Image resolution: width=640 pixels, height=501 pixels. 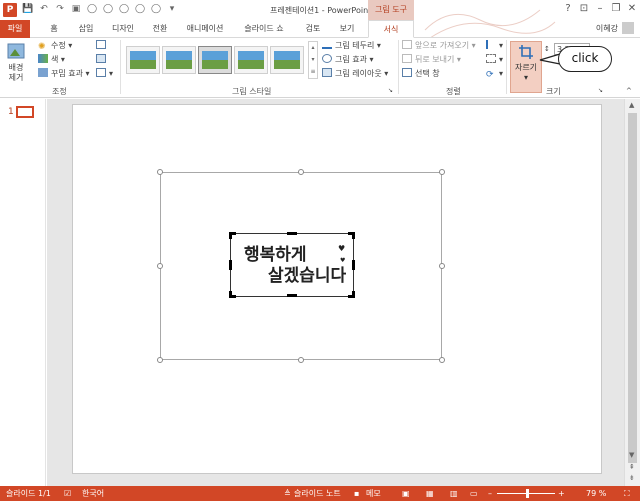 I want to click on picture-effects-label: 그림 효과, so click(x=351, y=59).